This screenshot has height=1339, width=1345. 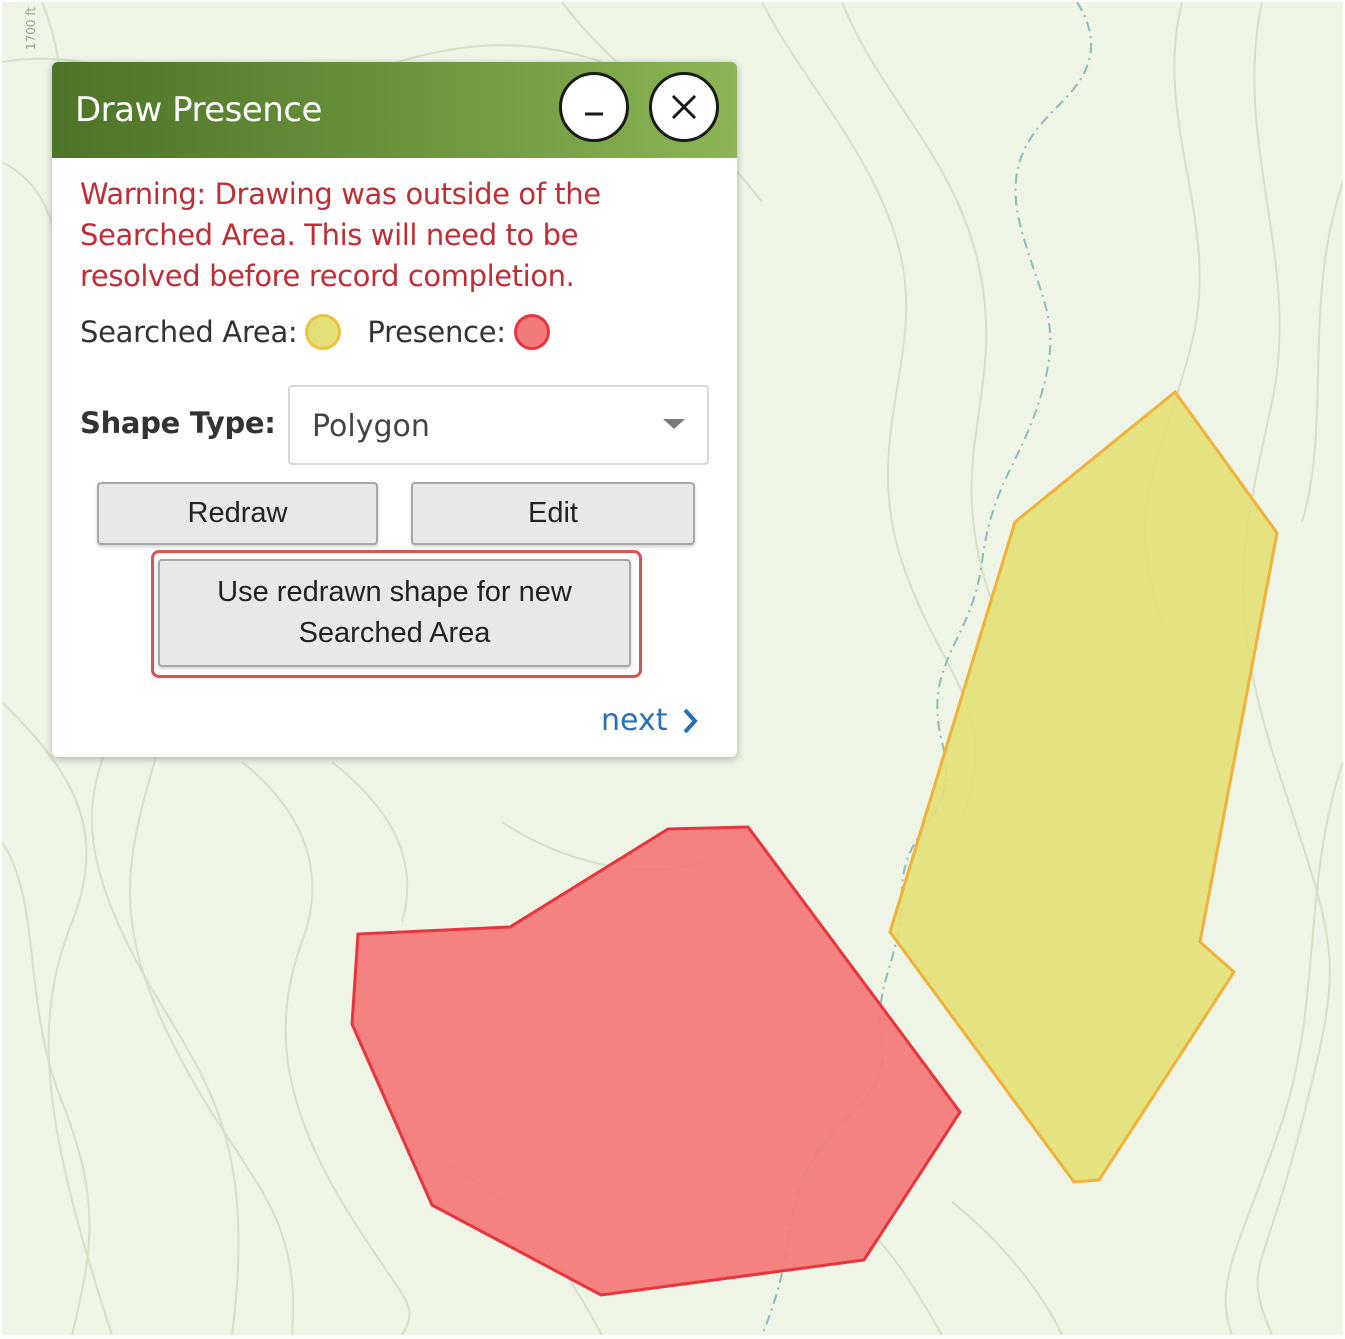 What do you see at coordinates (237, 513) in the screenshot?
I see `redraw-button: Redraw` at bounding box center [237, 513].